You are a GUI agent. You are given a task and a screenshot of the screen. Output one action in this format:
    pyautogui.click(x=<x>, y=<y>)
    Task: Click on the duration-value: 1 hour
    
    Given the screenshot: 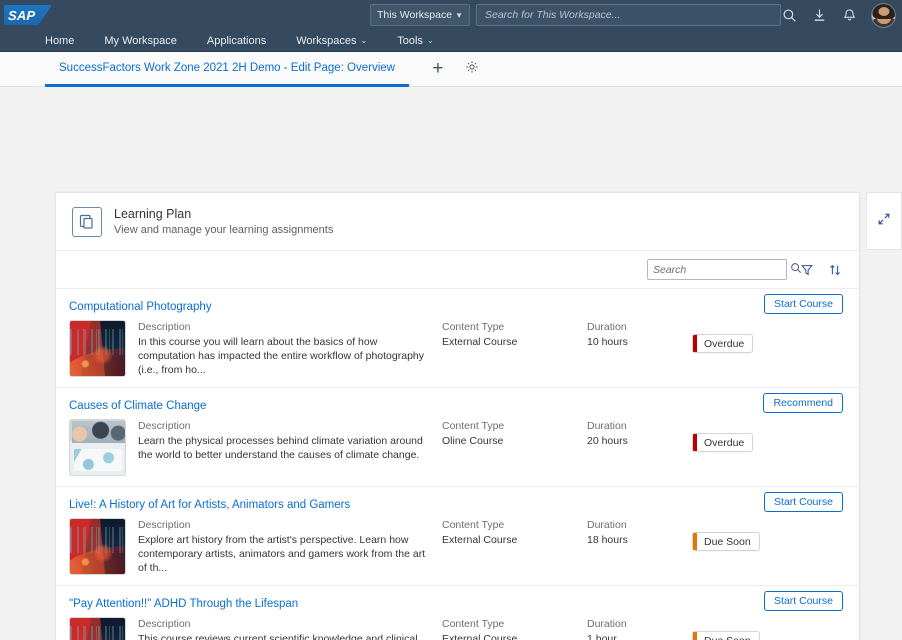 What is the action you would take?
    pyautogui.click(x=602, y=636)
    